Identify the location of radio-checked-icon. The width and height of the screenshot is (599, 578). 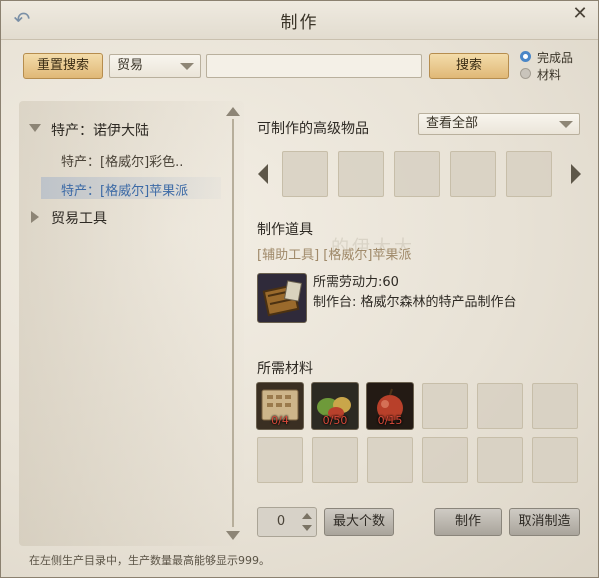
(525, 56).